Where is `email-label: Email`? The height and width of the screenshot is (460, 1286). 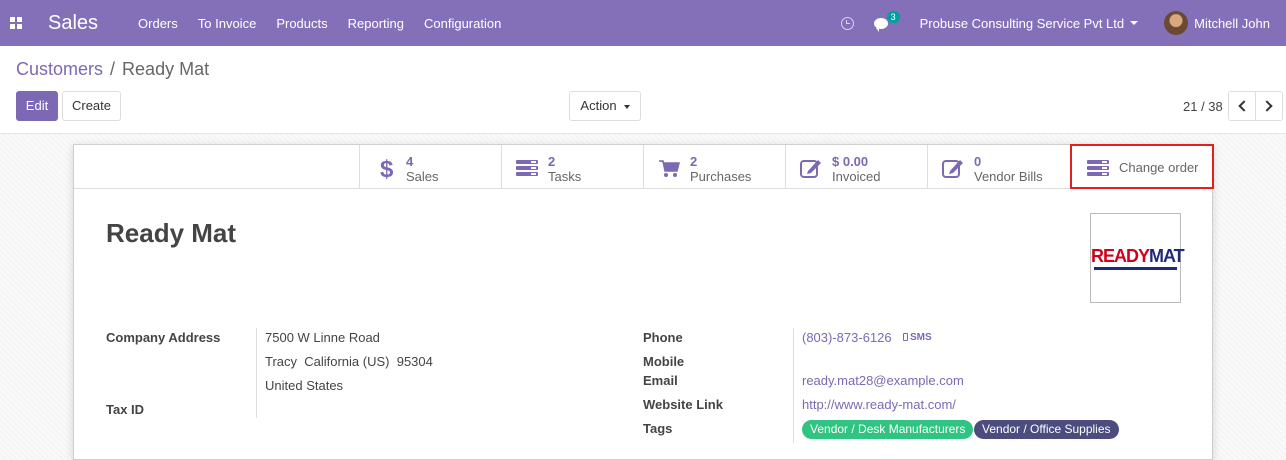
email-label: Email is located at coordinates (660, 380).